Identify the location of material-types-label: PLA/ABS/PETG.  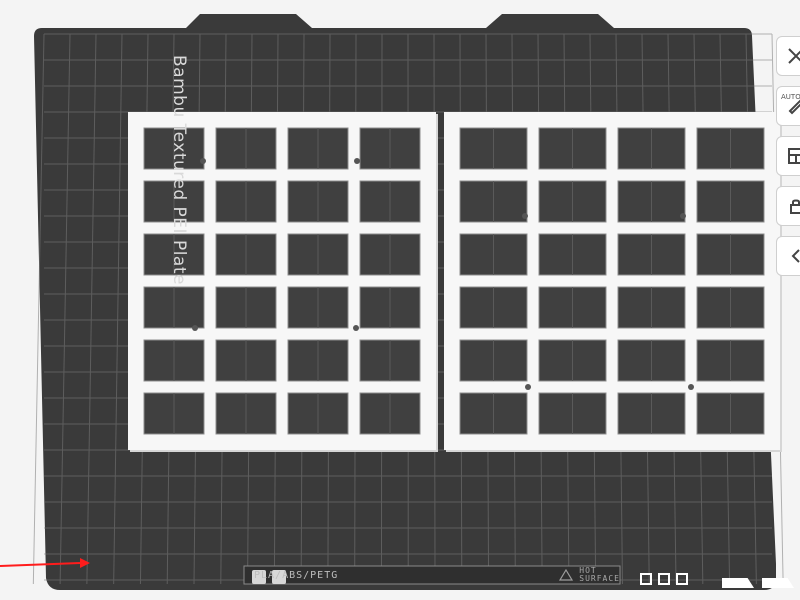
(296, 575).